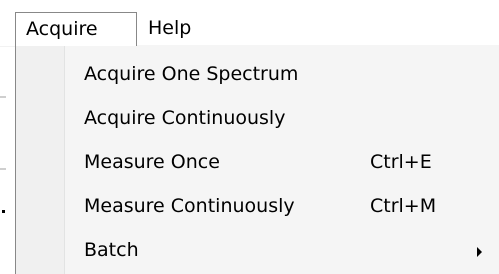 The width and height of the screenshot is (499, 274). Describe the element at coordinates (152, 162) in the screenshot. I see `menu-item-label: Measure Once` at that location.